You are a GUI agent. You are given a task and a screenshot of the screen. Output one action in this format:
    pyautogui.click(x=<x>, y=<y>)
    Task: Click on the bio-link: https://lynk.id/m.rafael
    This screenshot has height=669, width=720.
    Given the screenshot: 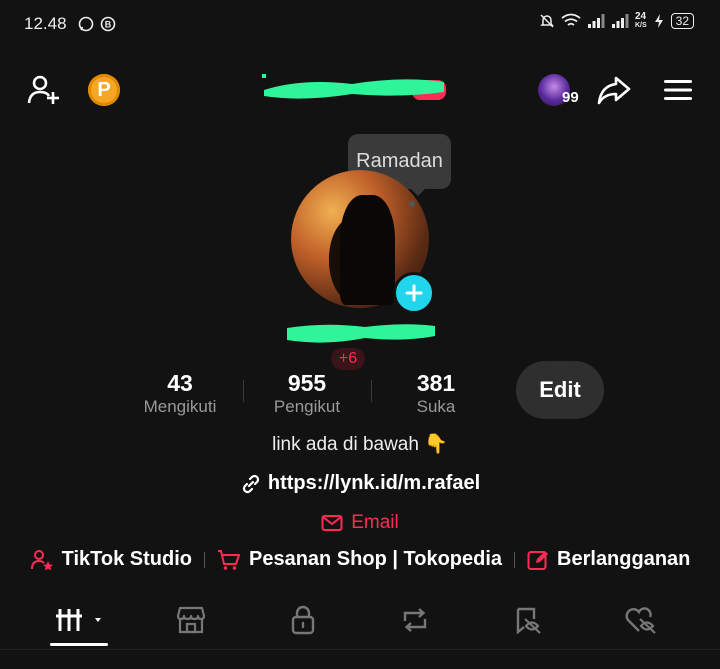 What is the action you would take?
    pyautogui.click(x=360, y=483)
    